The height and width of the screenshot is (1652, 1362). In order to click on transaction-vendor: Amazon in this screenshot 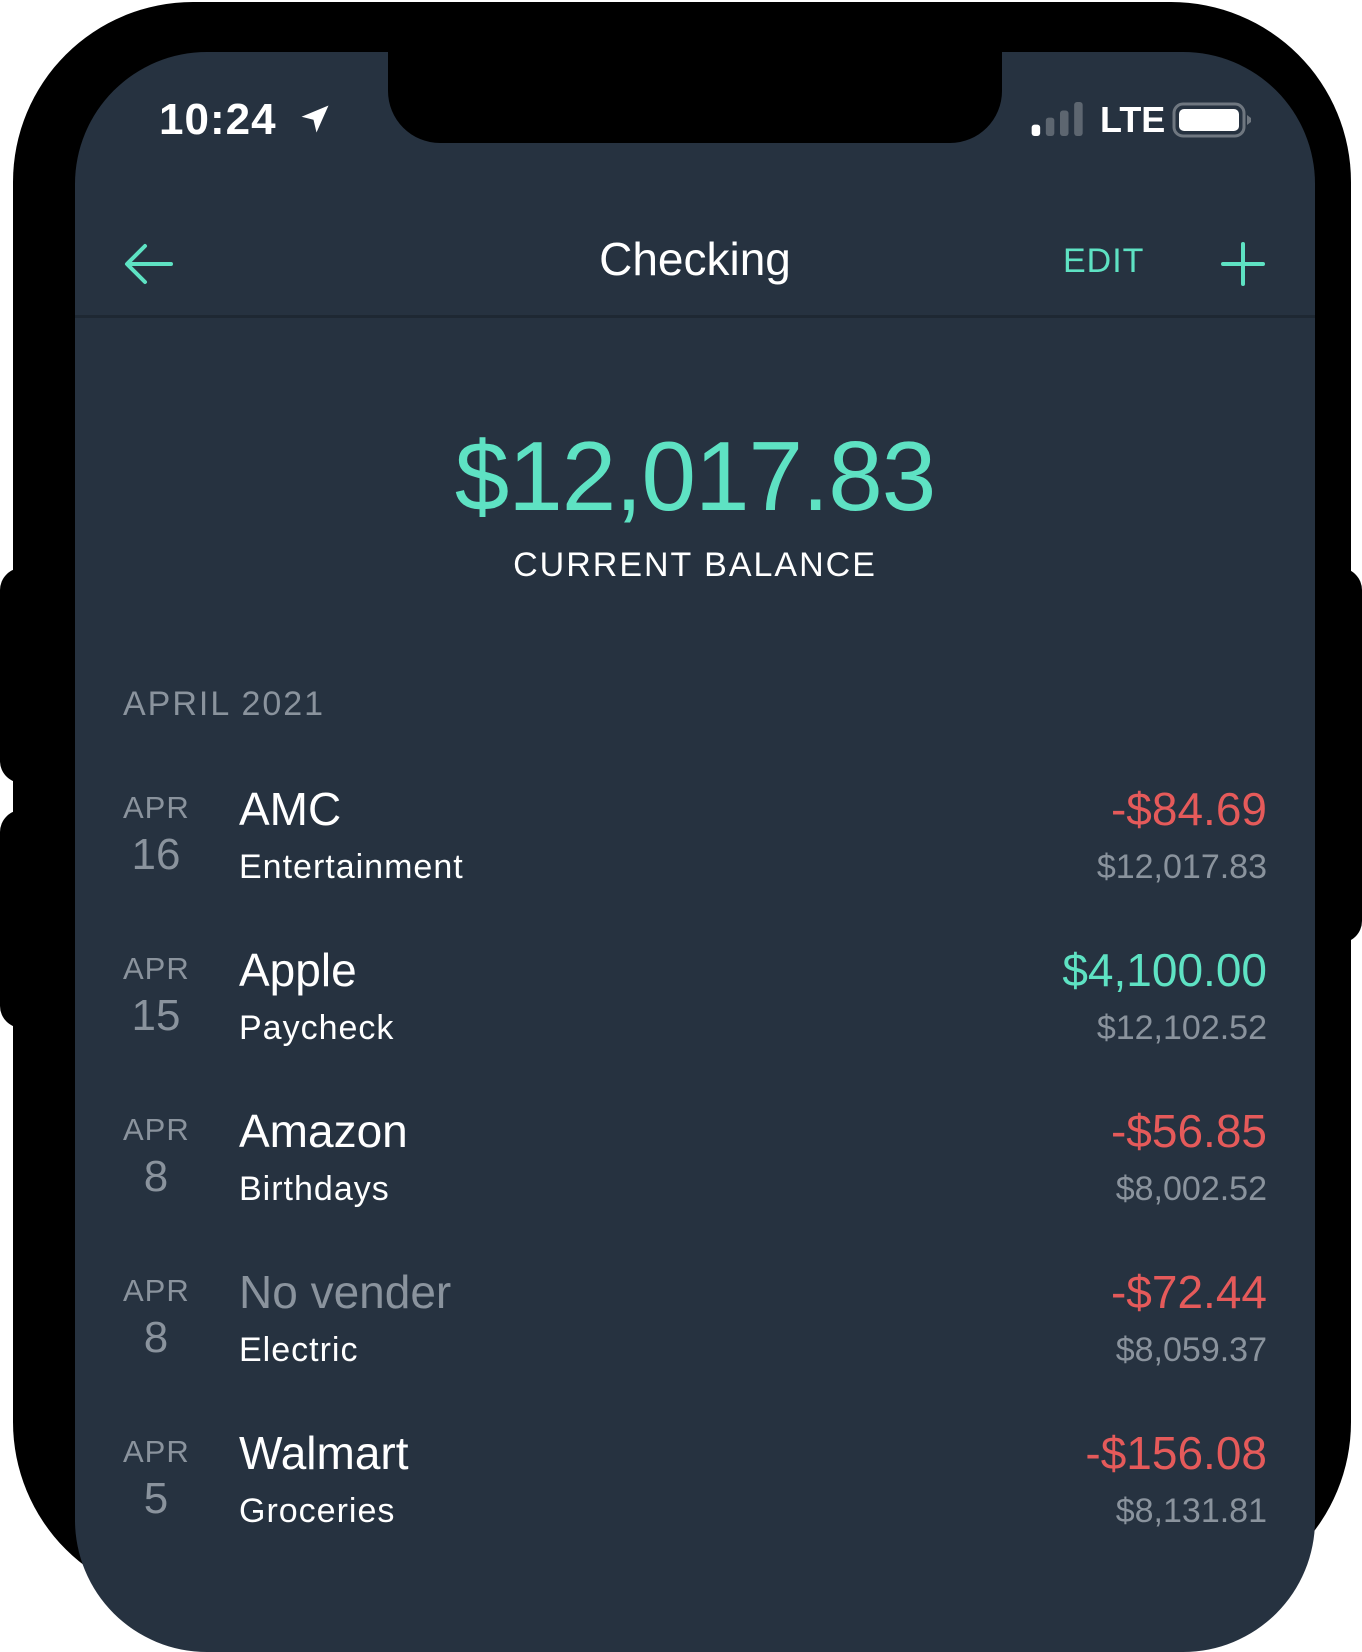, I will do `click(323, 1131)`.